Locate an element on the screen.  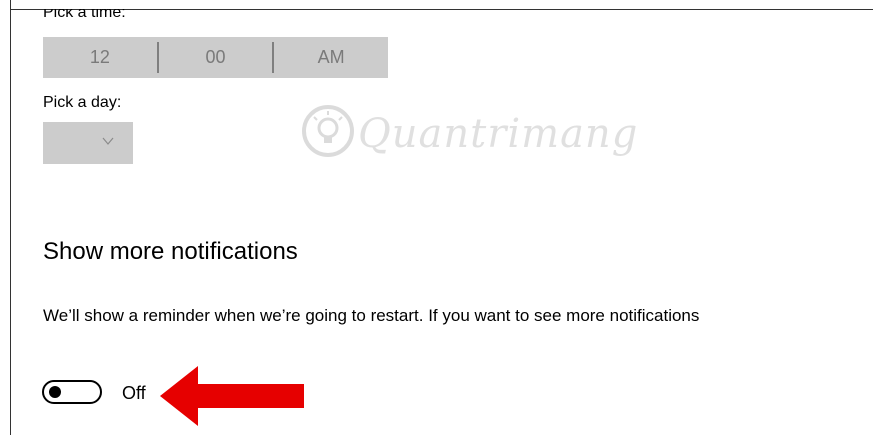
minute-selector: 00 is located at coordinates (216, 57).